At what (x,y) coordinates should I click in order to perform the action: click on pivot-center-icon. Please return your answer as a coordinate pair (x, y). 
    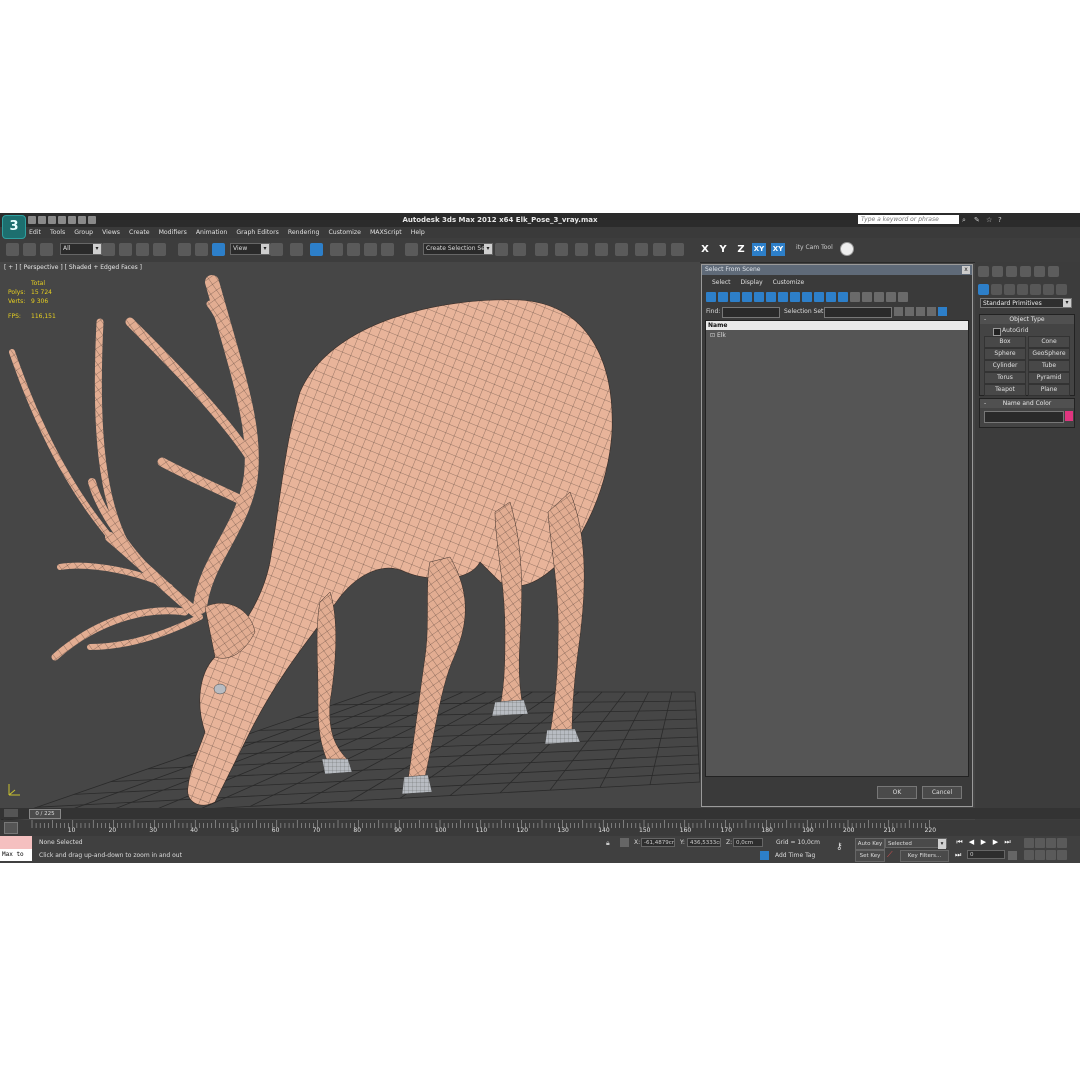
    Looking at the image, I should click on (276, 249).